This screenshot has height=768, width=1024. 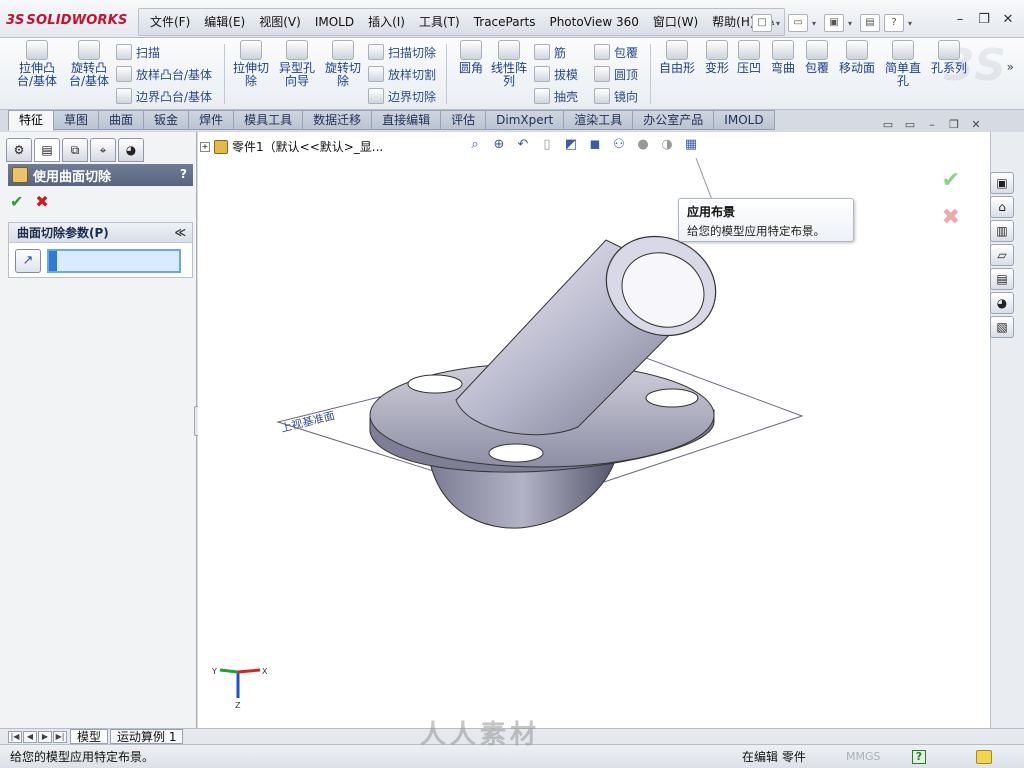 What do you see at coordinates (616, 74) in the screenshot?
I see `dome-button: 圆顶` at bounding box center [616, 74].